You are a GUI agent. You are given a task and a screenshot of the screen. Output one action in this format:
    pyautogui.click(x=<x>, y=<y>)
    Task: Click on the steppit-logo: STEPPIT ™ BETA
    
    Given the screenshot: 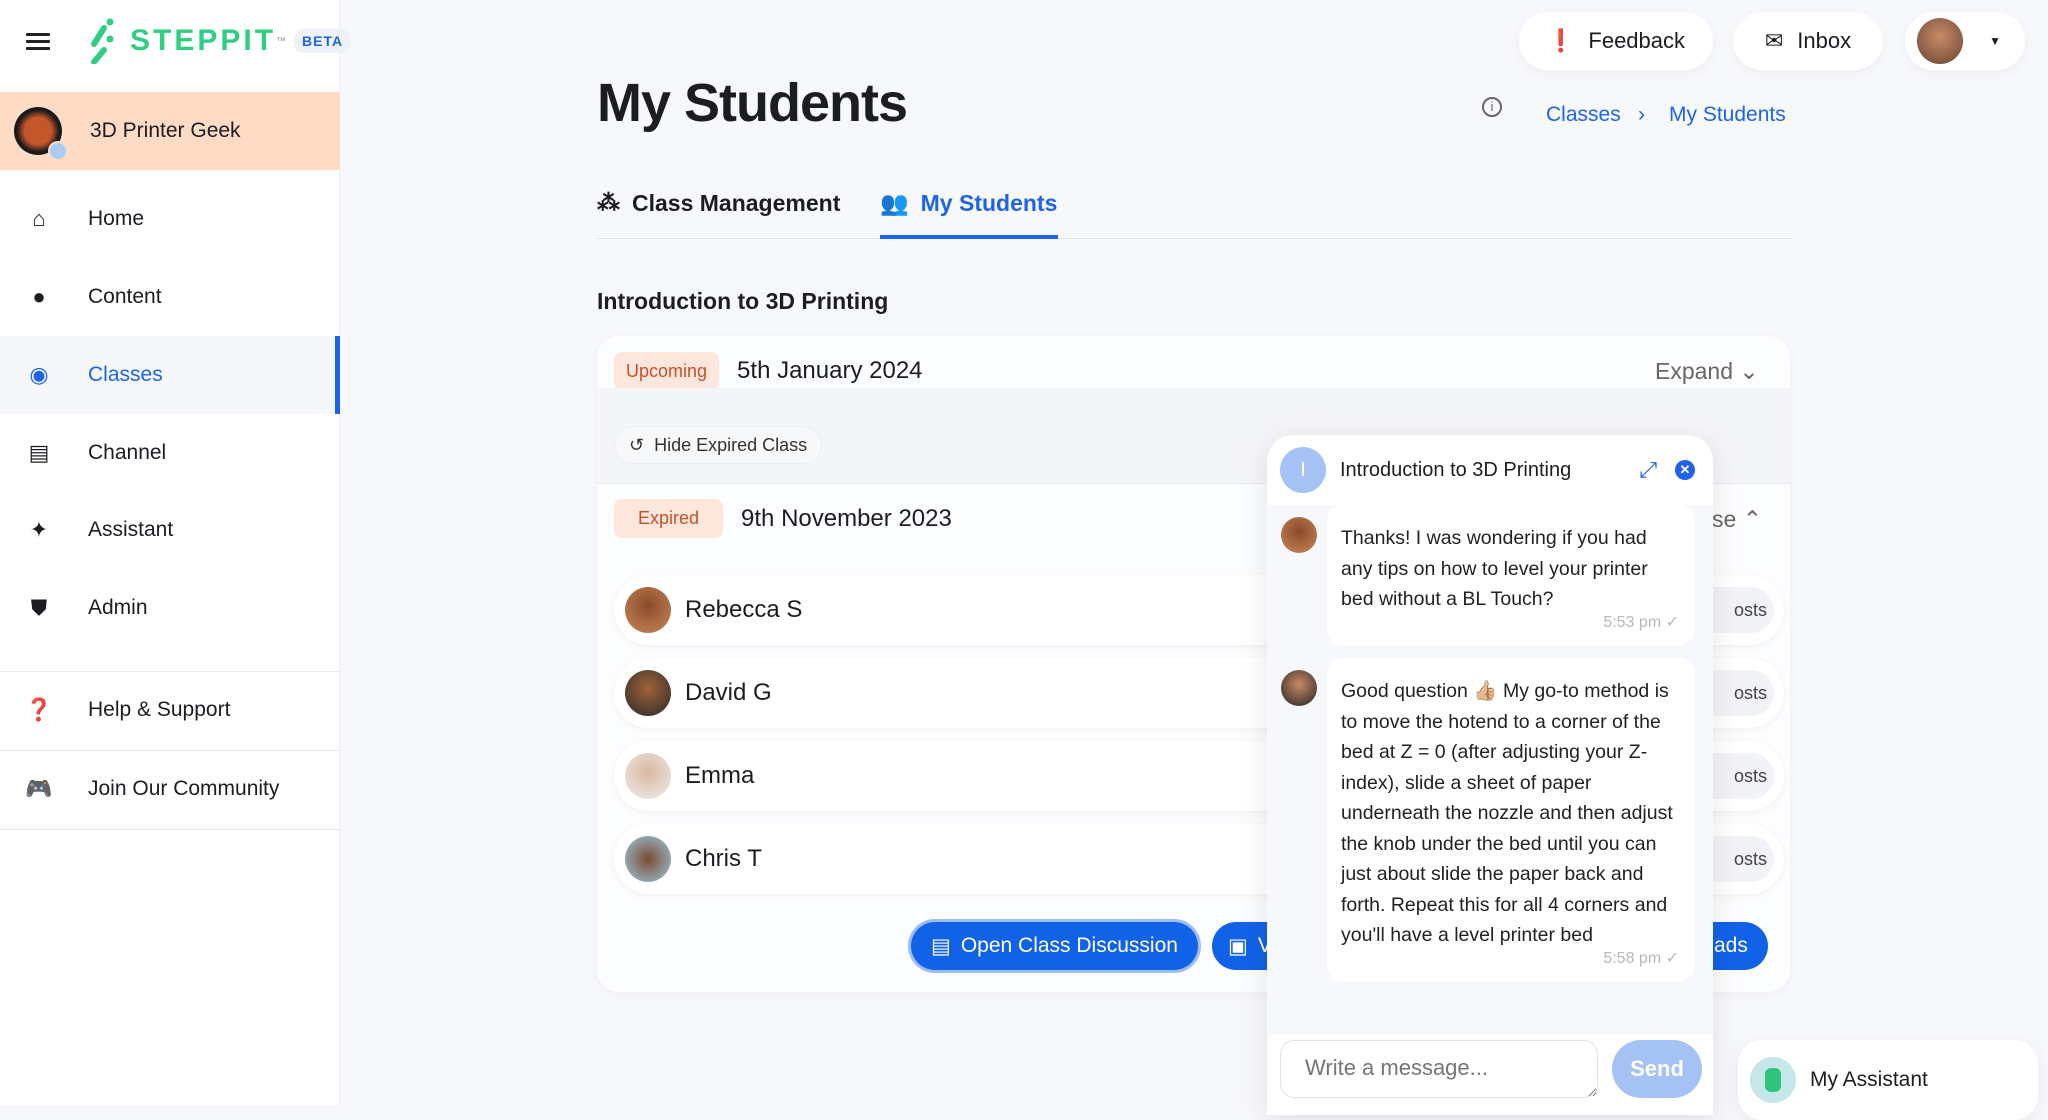 What is the action you would take?
    pyautogui.click(x=220, y=41)
    